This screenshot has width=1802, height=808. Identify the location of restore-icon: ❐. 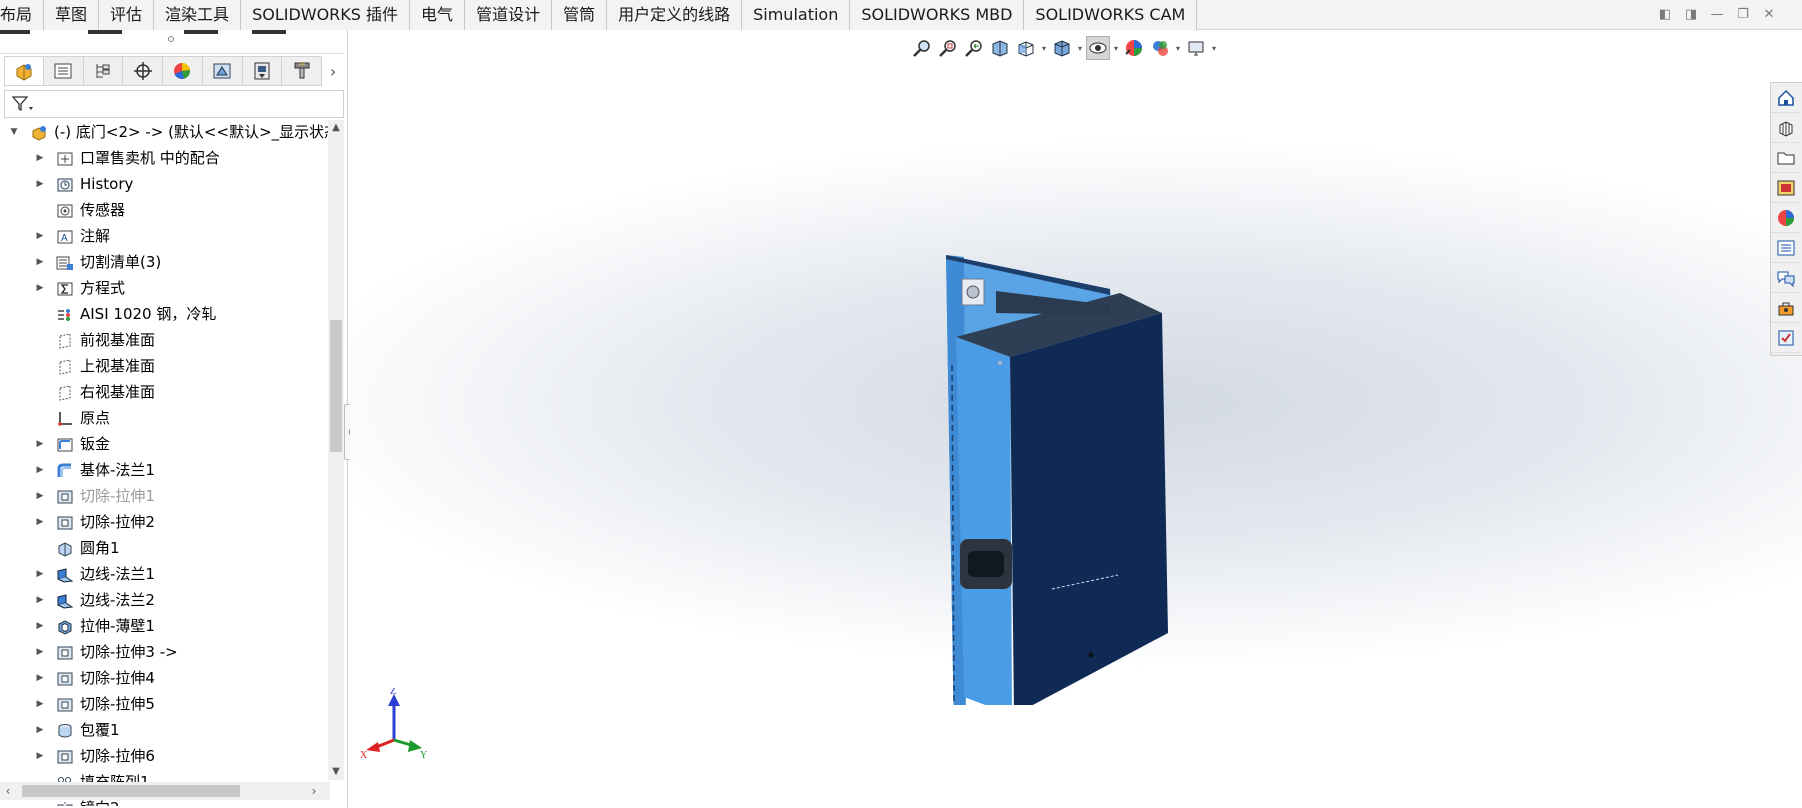
(1743, 15).